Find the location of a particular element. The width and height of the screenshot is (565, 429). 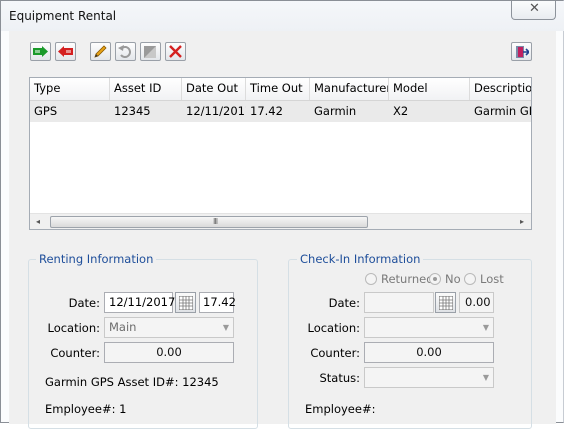

undo-button is located at coordinates (125, 51).